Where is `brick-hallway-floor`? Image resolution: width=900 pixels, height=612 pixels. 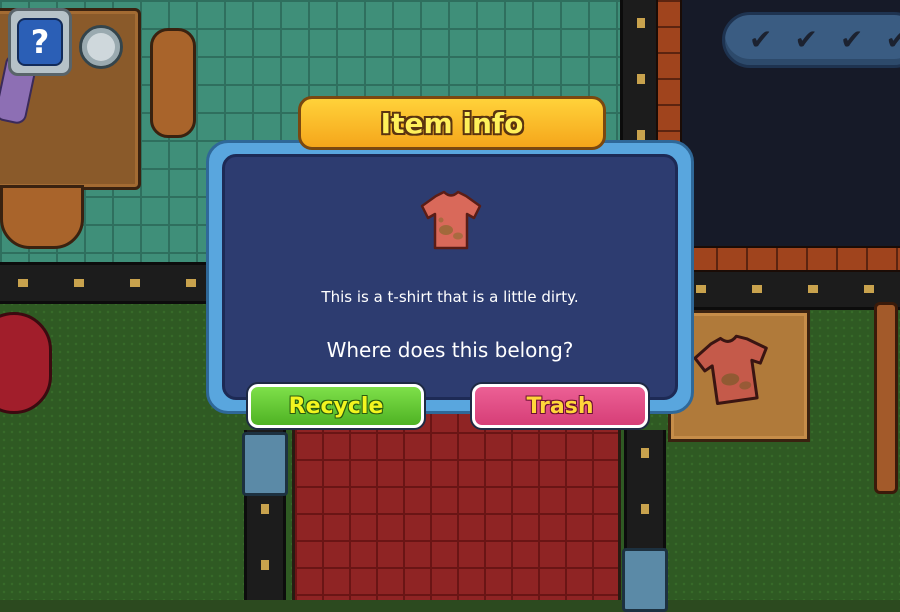 brick-hallway-floor is located at coordinates (456, 502).